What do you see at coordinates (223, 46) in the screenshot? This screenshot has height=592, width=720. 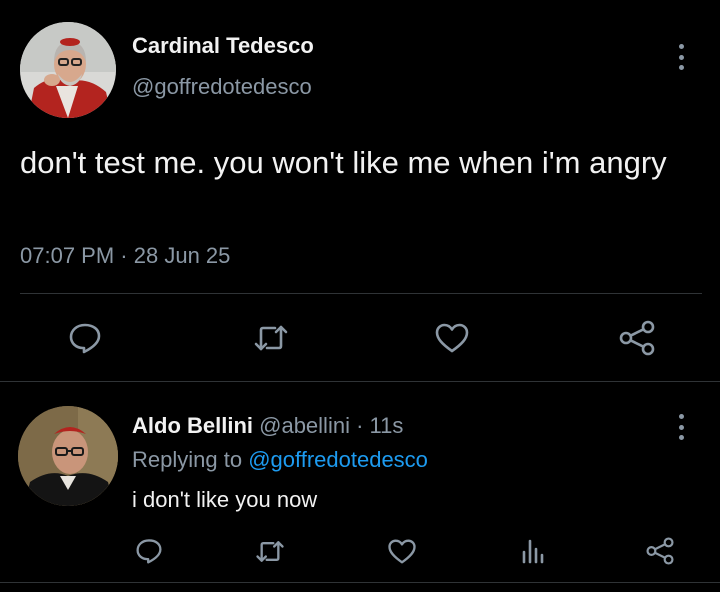 I see `author-name: Cardinal Tedesco` at bounding box center [223, 46].